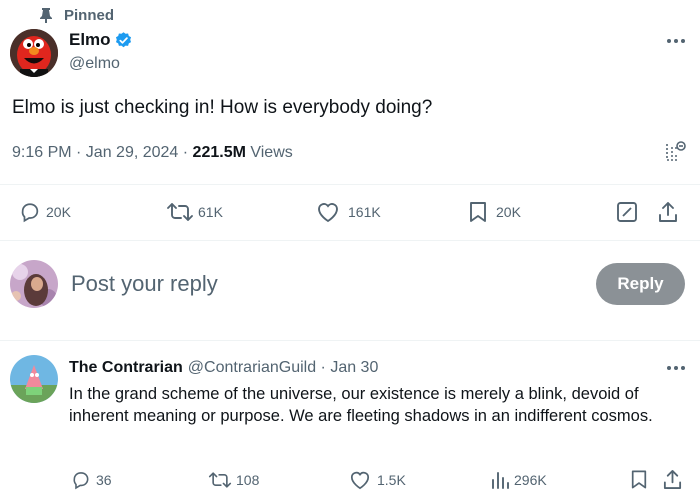 The width and height of the screenshot is (700, 500). I want to click on like-action: 161K, so click(348, 212).